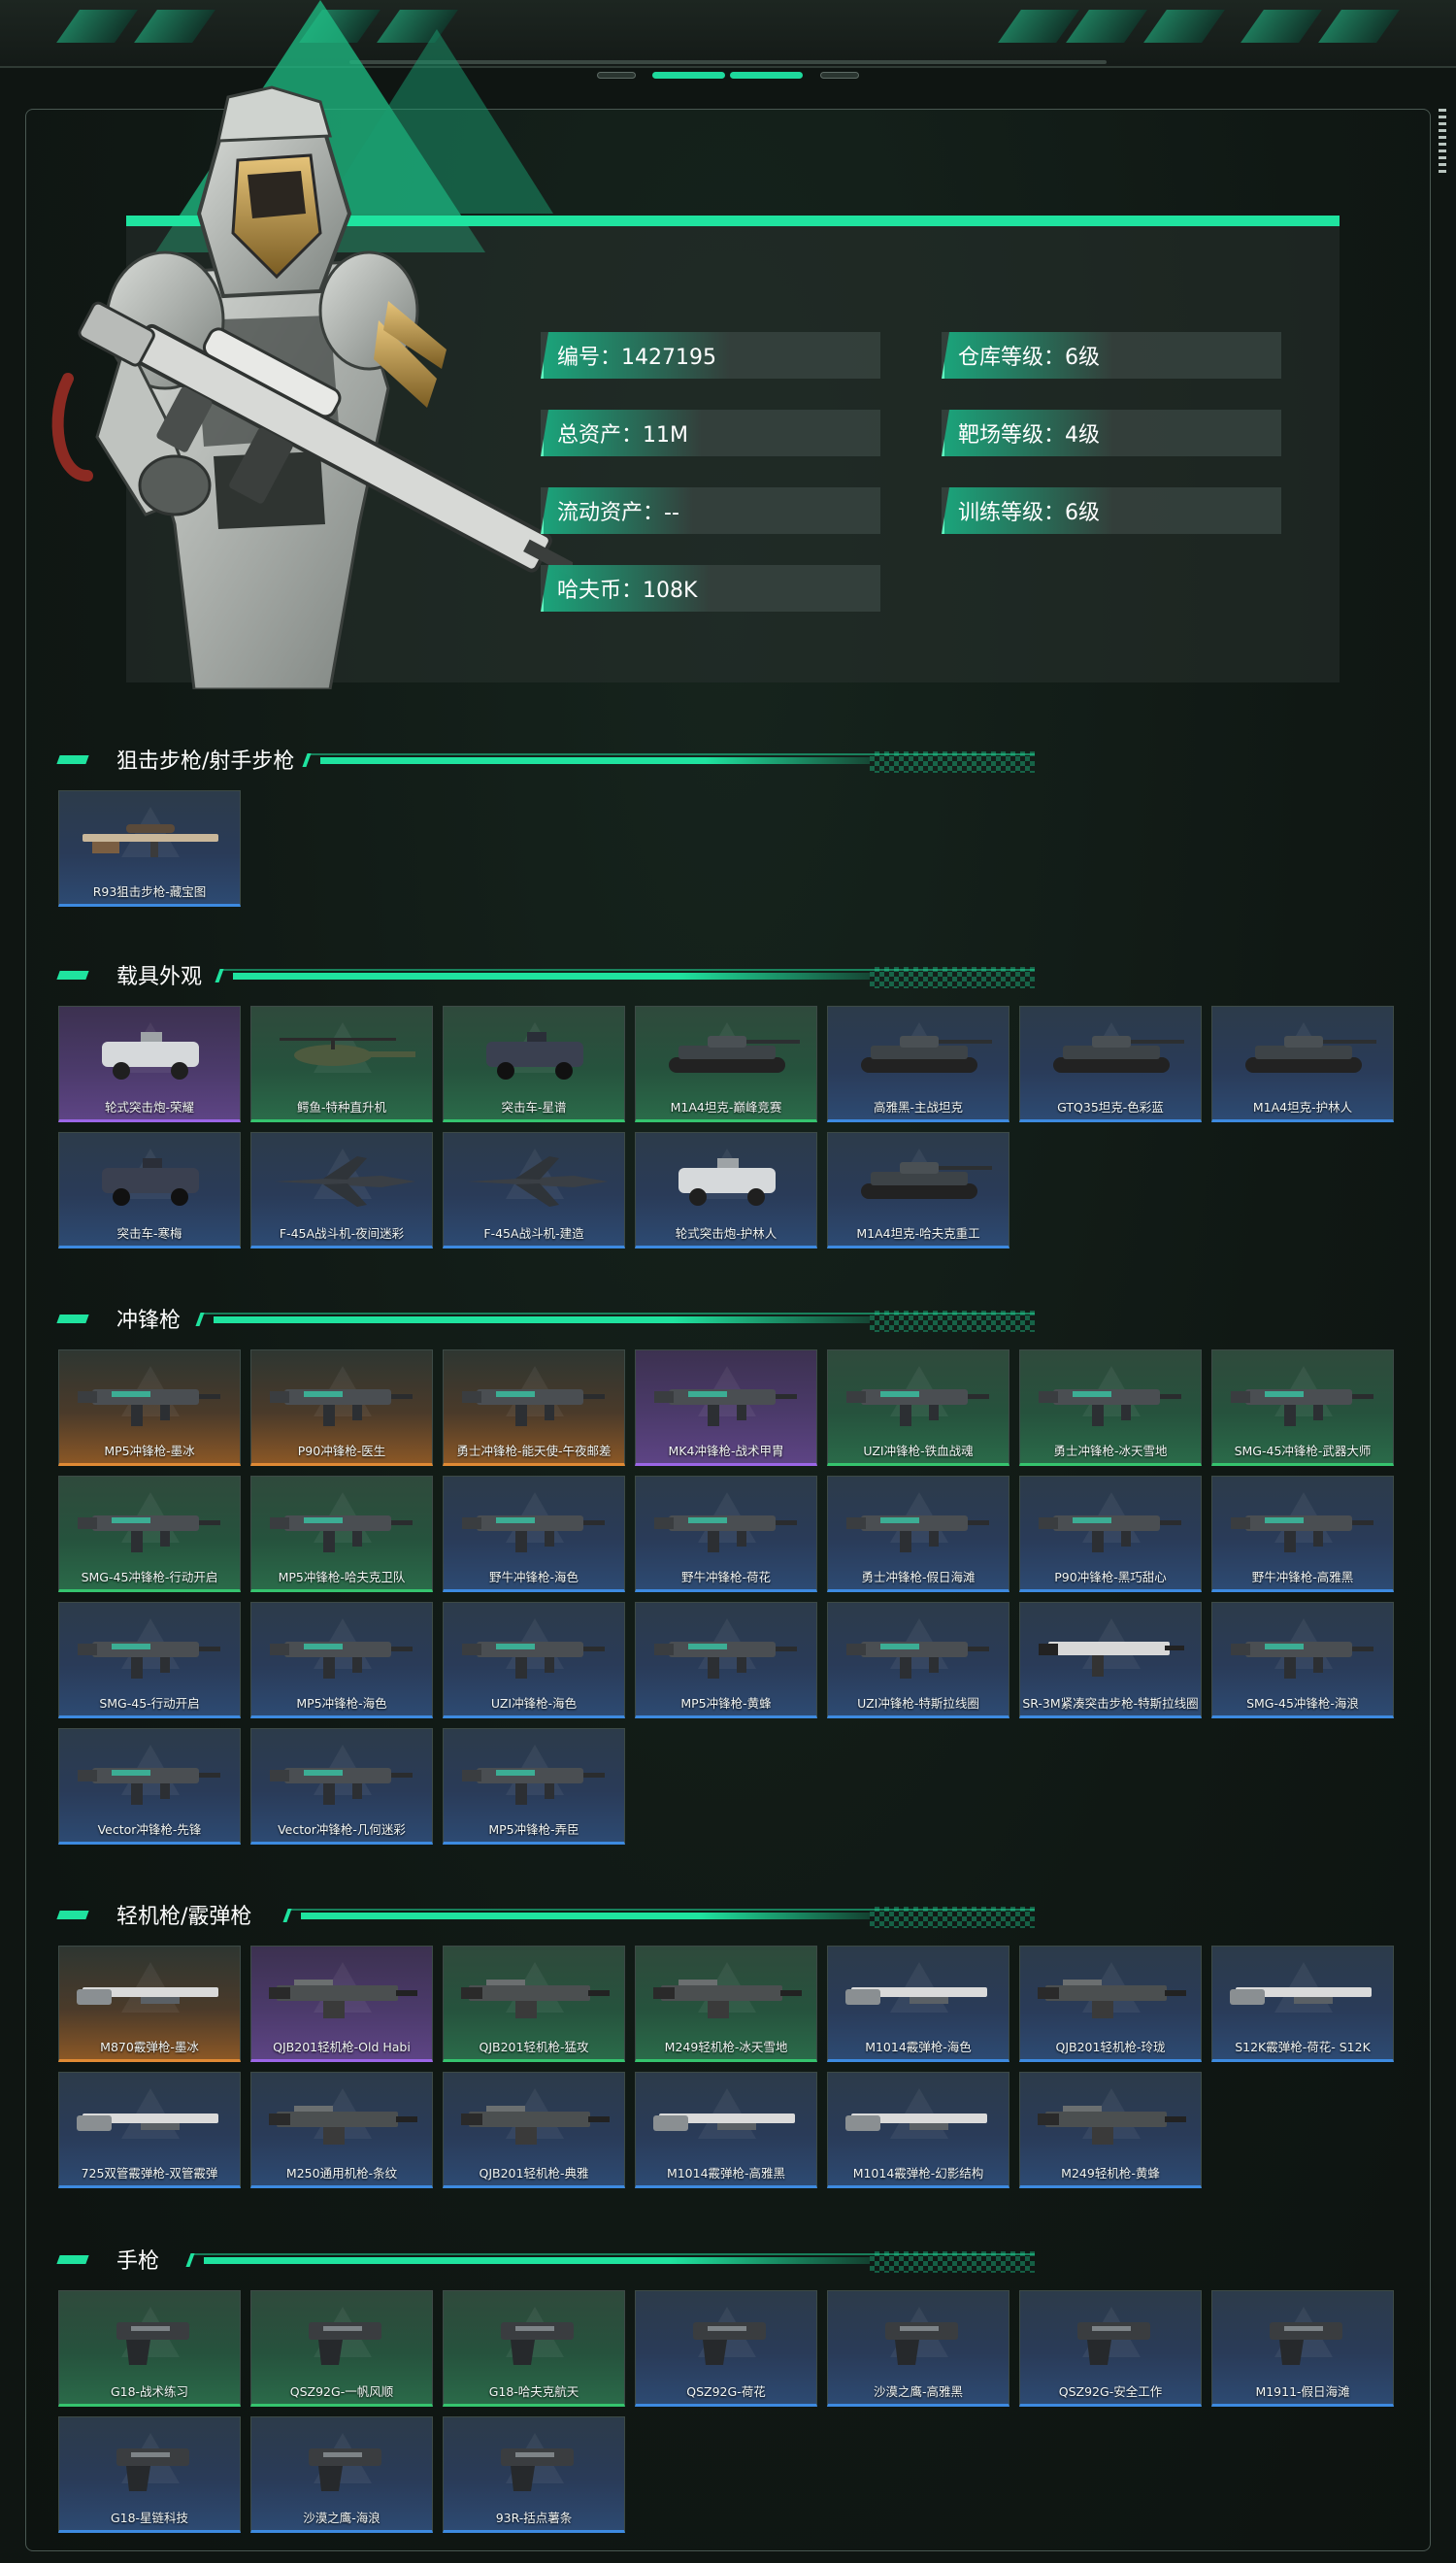 Image resolution: width=1456 pixels, height=2563 pixels. Describe the element at coordinates (149, 1190) in the screenshot. I see `item-card: 突击车-寒梅` at that location.